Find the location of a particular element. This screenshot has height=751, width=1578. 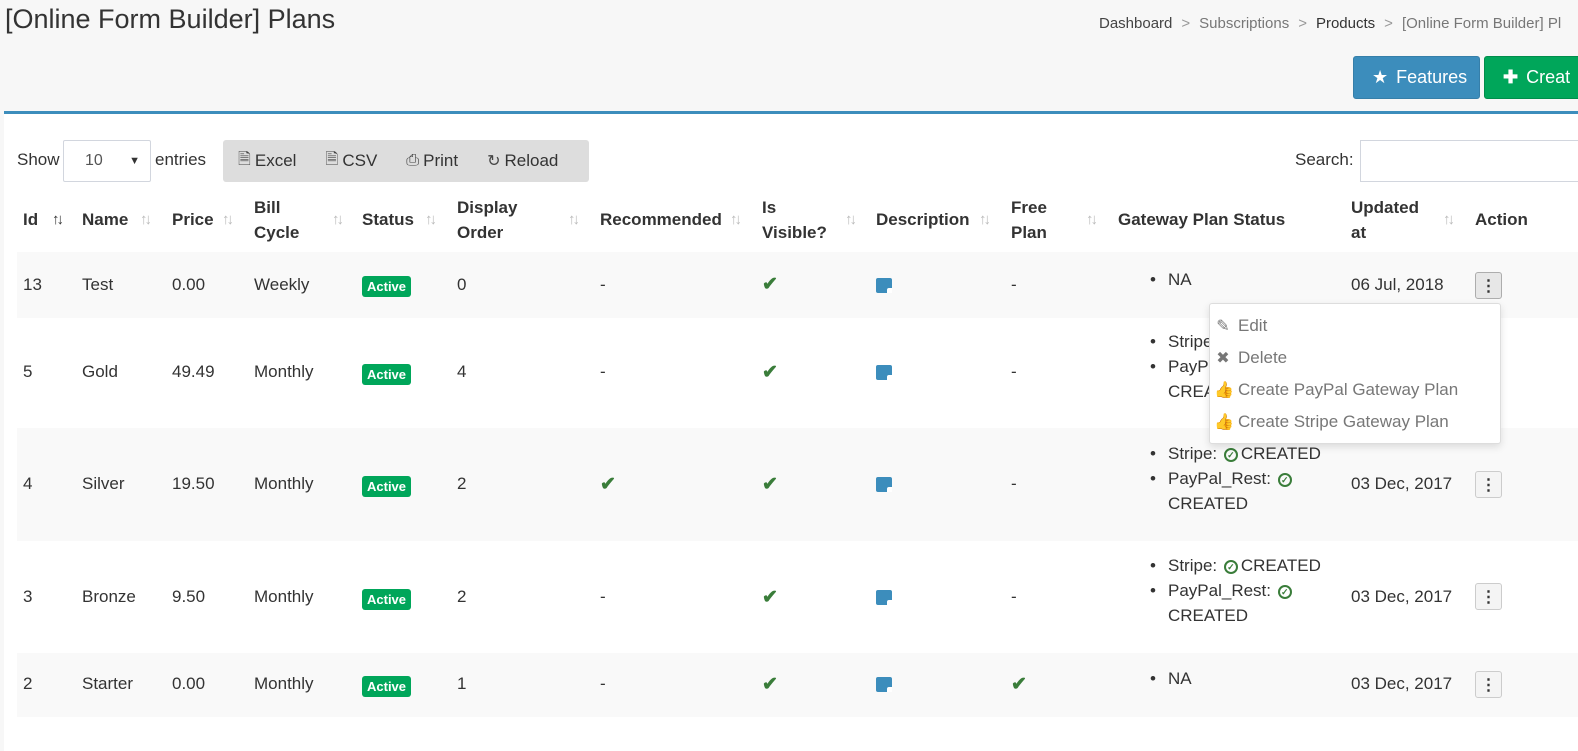

reload-button: ↻ Reload is located at coordinates (522, 161).